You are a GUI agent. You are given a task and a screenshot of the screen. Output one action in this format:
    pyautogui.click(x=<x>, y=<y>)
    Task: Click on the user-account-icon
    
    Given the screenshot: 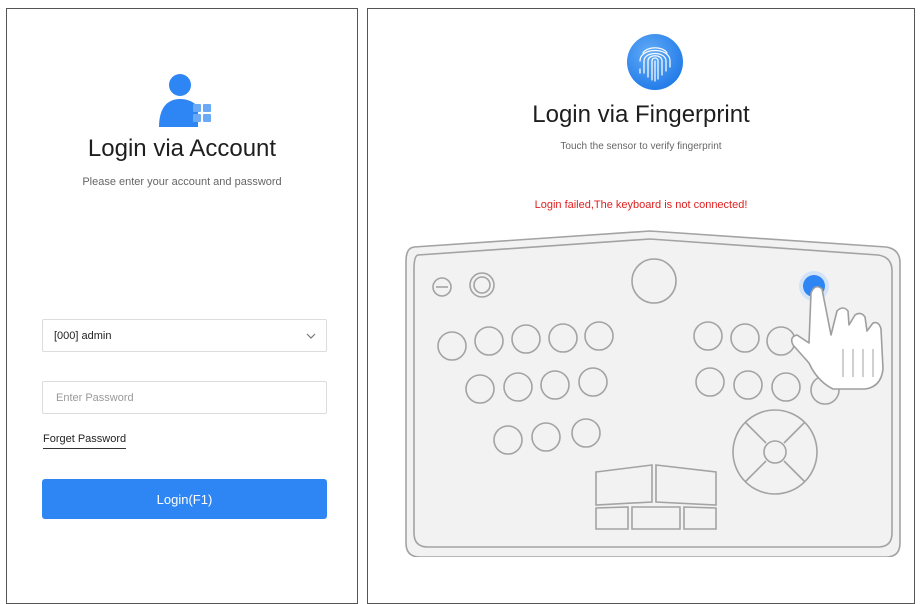 What is the action you would take?
    pyautogui.click(x=185, y=100)
    